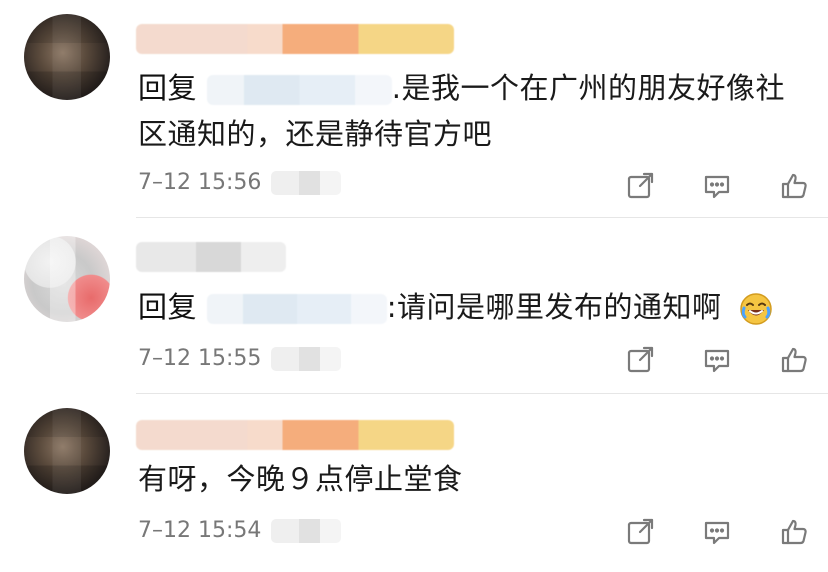 This screenshot has height=572, width=828. Describe the element at coordinates (468, 111) in the screenshot. I see `comment-text: 回复 .是我一个在广州的朋友好像社区通知的，还是静待官方吧` at that location.